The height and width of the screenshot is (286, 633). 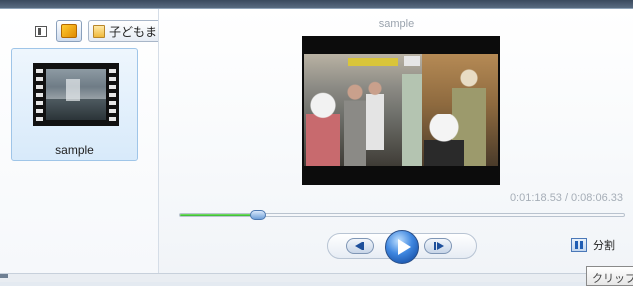 I want to click on window-title-bar, so click(x=316, y=4).